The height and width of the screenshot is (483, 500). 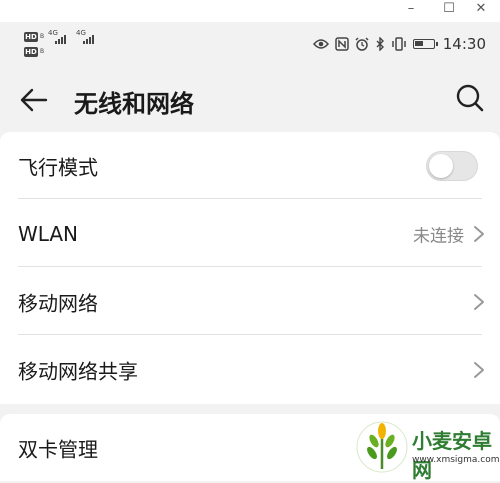 I want to click on app-header: 无线和网络, so click(x=250, y=99).